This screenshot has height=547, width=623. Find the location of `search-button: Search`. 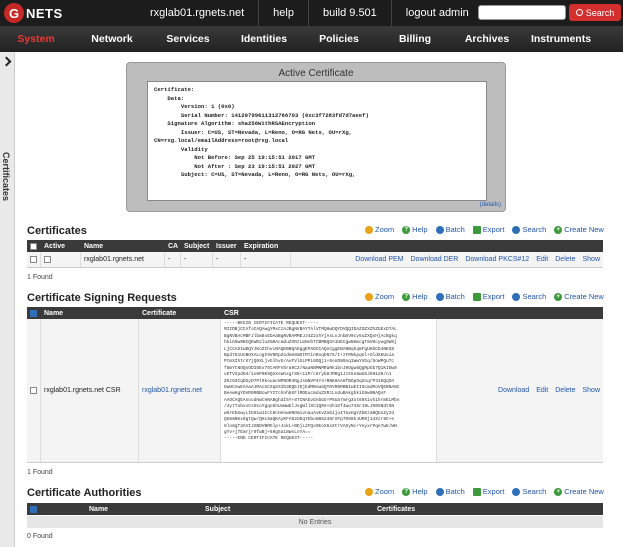

search-button: Search is located at coordinates (595, 12).